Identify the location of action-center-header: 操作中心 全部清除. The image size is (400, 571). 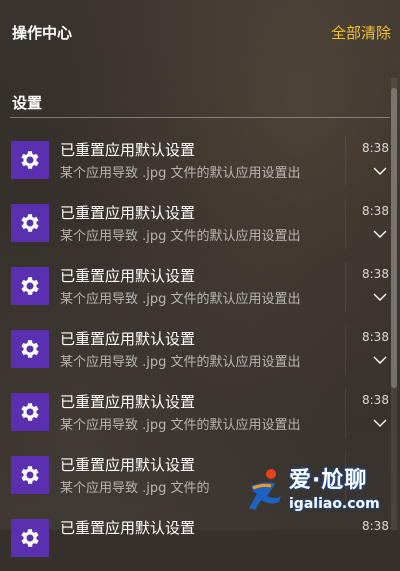
(200, 32).